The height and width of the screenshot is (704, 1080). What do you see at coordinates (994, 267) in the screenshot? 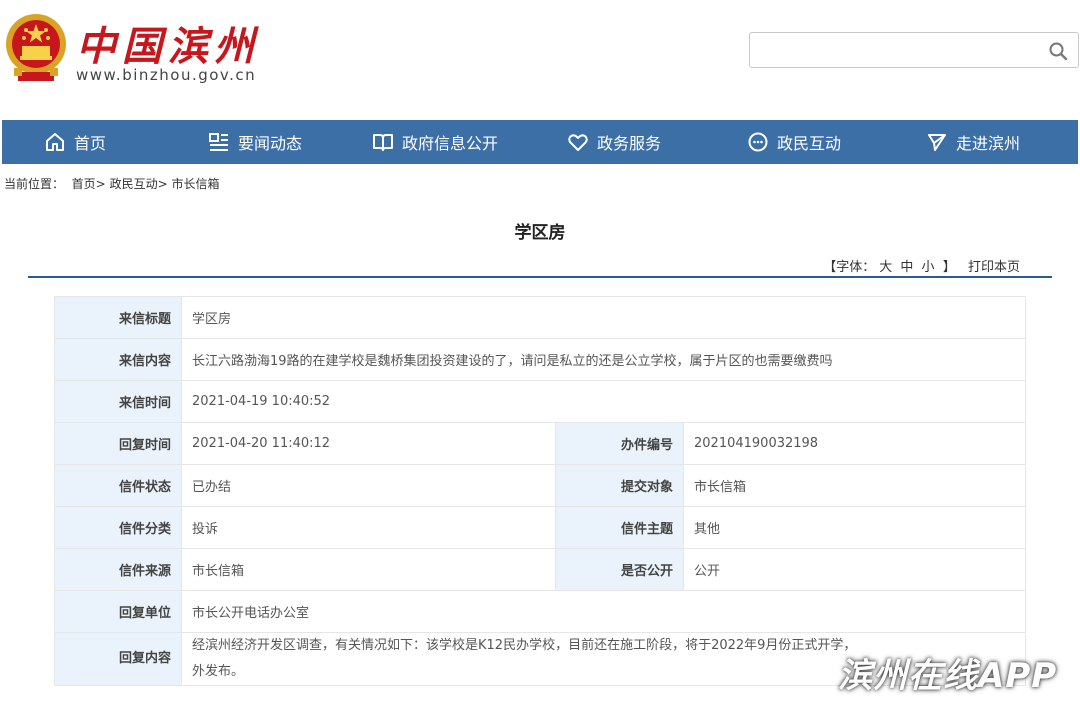
I see `print-button: 打印本页` at bounding box center [994, 267].